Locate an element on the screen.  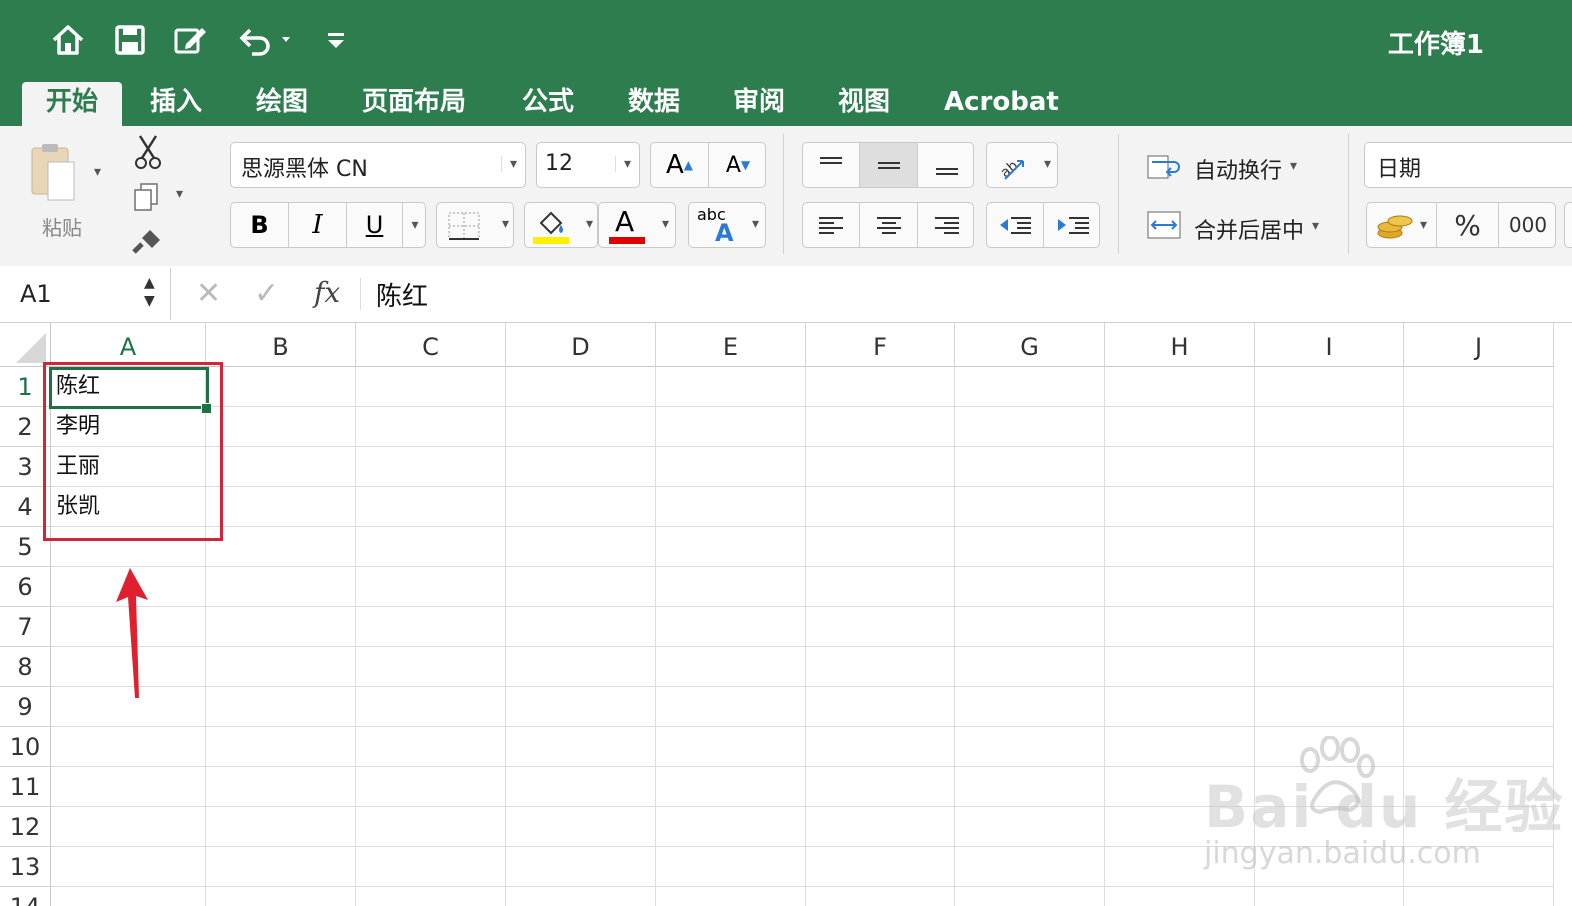
cell-d2 is located at coordinates (581, 427).